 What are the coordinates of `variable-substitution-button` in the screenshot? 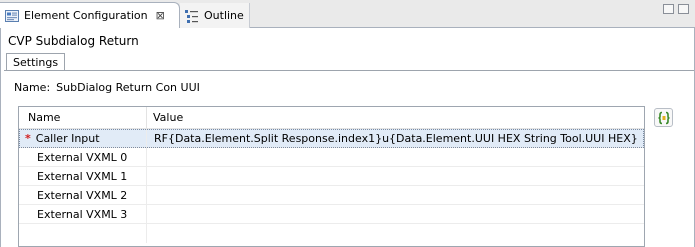 It's located at (663, 117).